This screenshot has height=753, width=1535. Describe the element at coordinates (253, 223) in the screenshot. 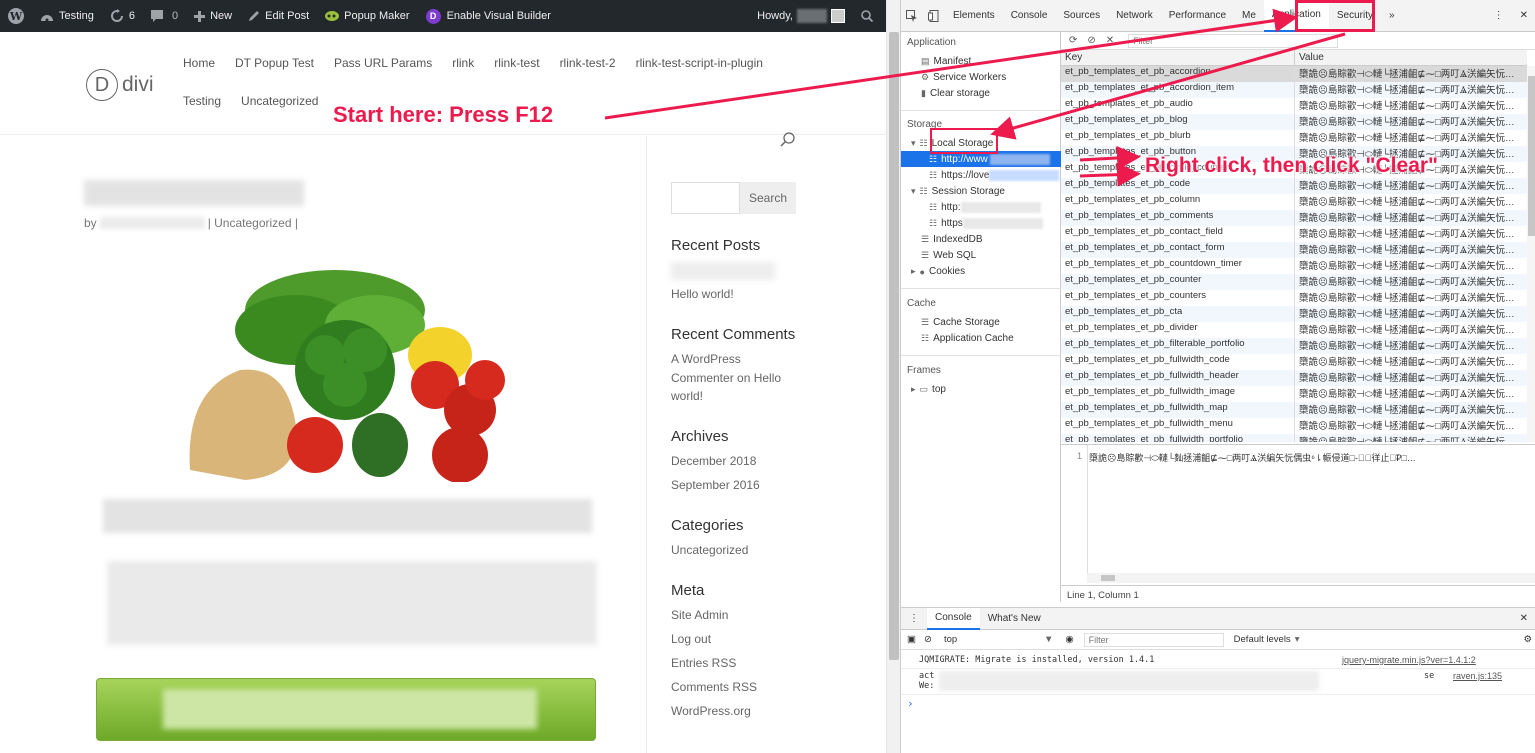

I see `post-meta-category: | Uncategorized |` at that location.